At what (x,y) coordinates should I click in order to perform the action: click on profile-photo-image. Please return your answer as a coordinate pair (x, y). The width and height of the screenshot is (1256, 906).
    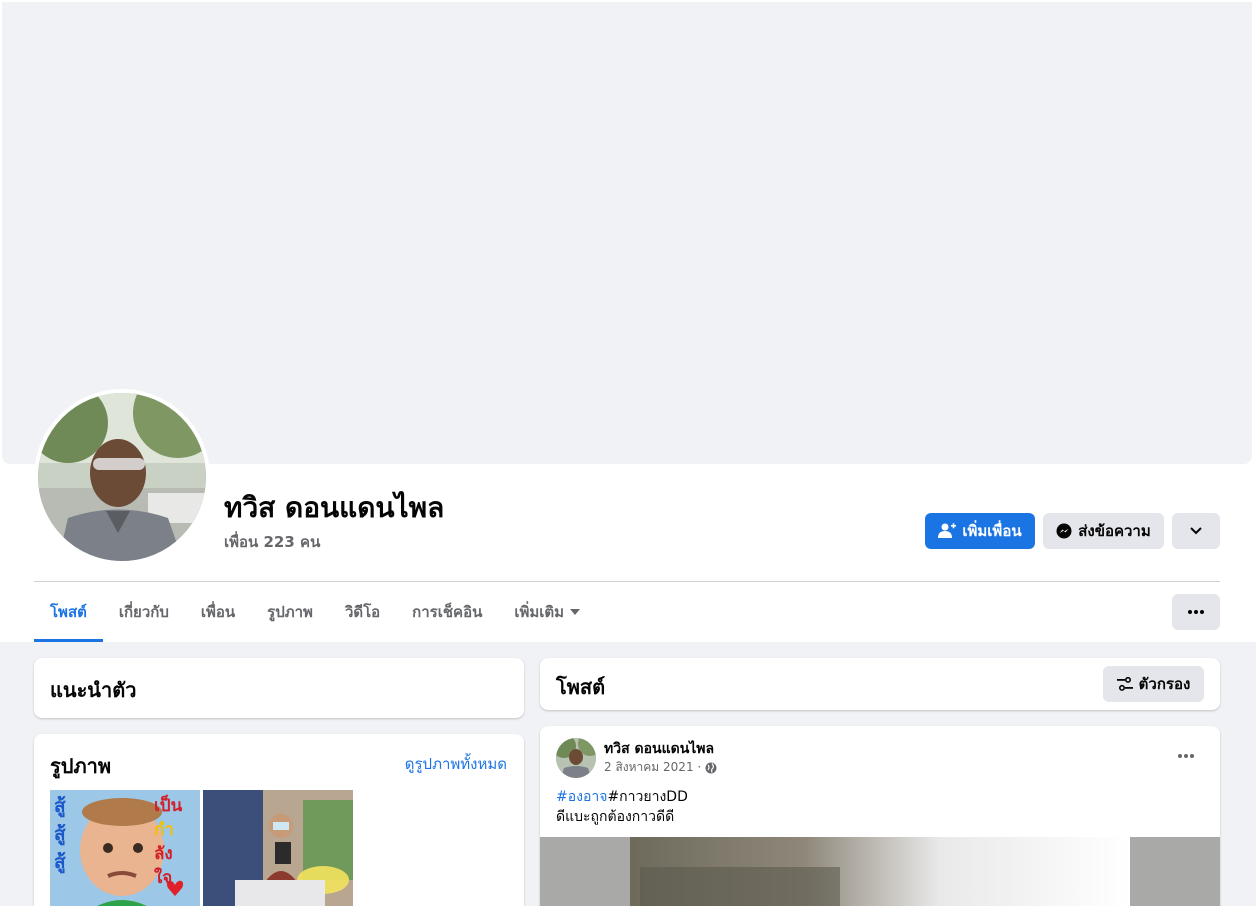
    Looking at the image, I should click on (122, 477).